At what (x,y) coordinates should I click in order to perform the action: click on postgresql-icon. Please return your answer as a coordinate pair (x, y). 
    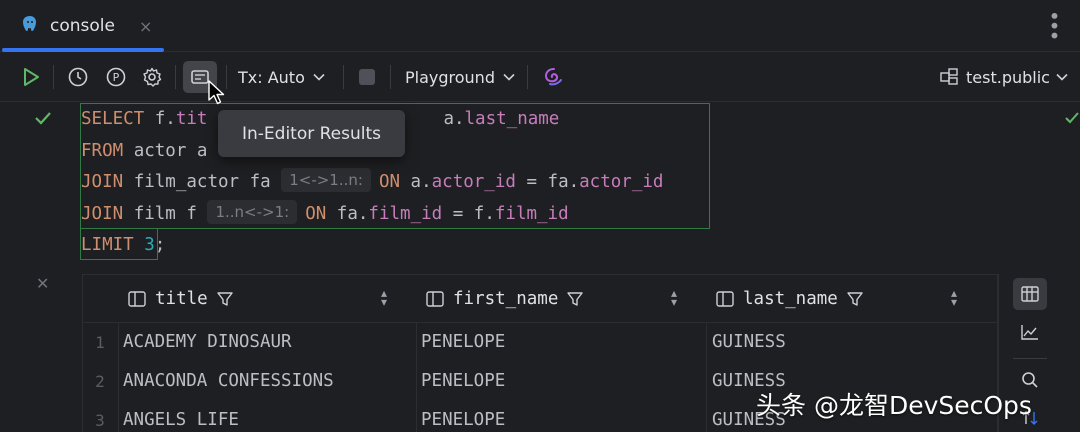
    Looking at the image, I should click on (30, 26).